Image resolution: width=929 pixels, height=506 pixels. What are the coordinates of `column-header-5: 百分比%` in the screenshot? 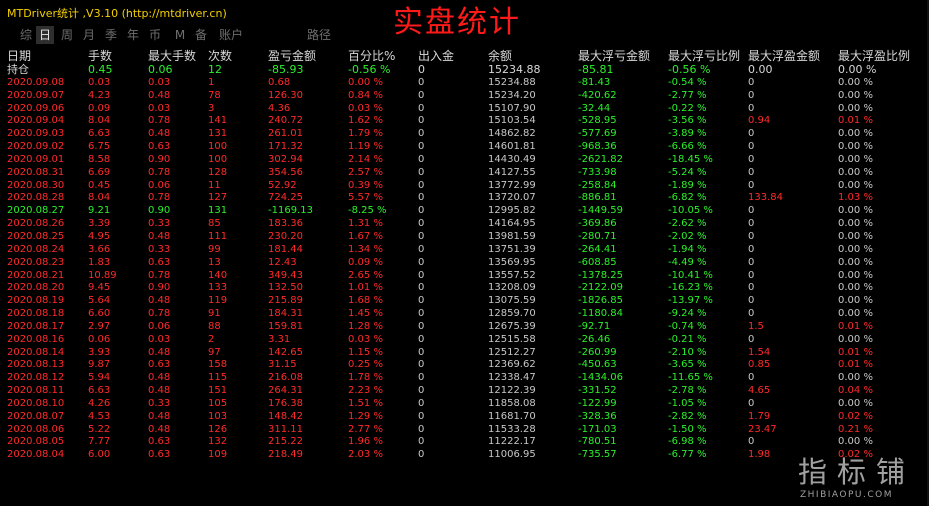 It's located at (371, 56).